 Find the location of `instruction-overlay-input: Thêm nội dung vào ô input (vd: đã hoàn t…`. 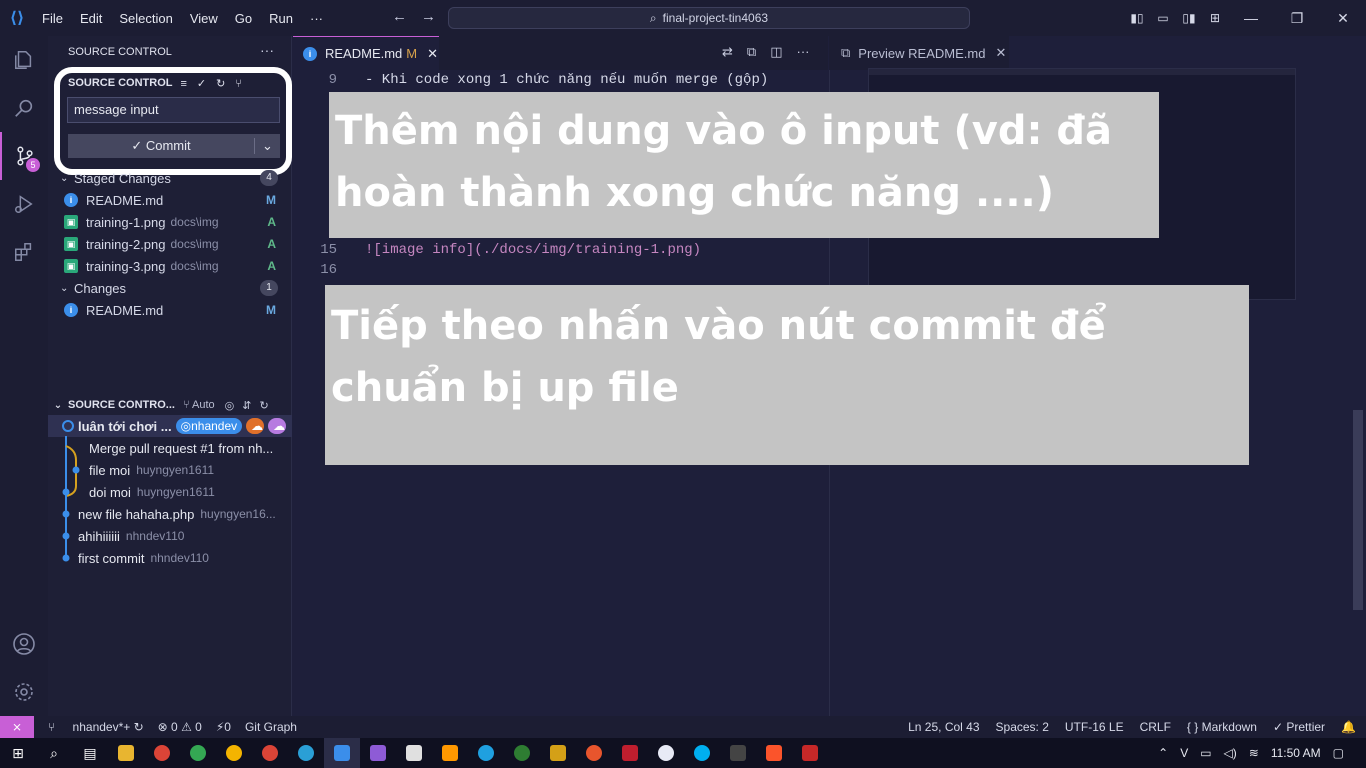

instruction-overlay-input: Thêm nội dung vào ô input (vd: đã hoàn t… is located at coordinates (744, 165).